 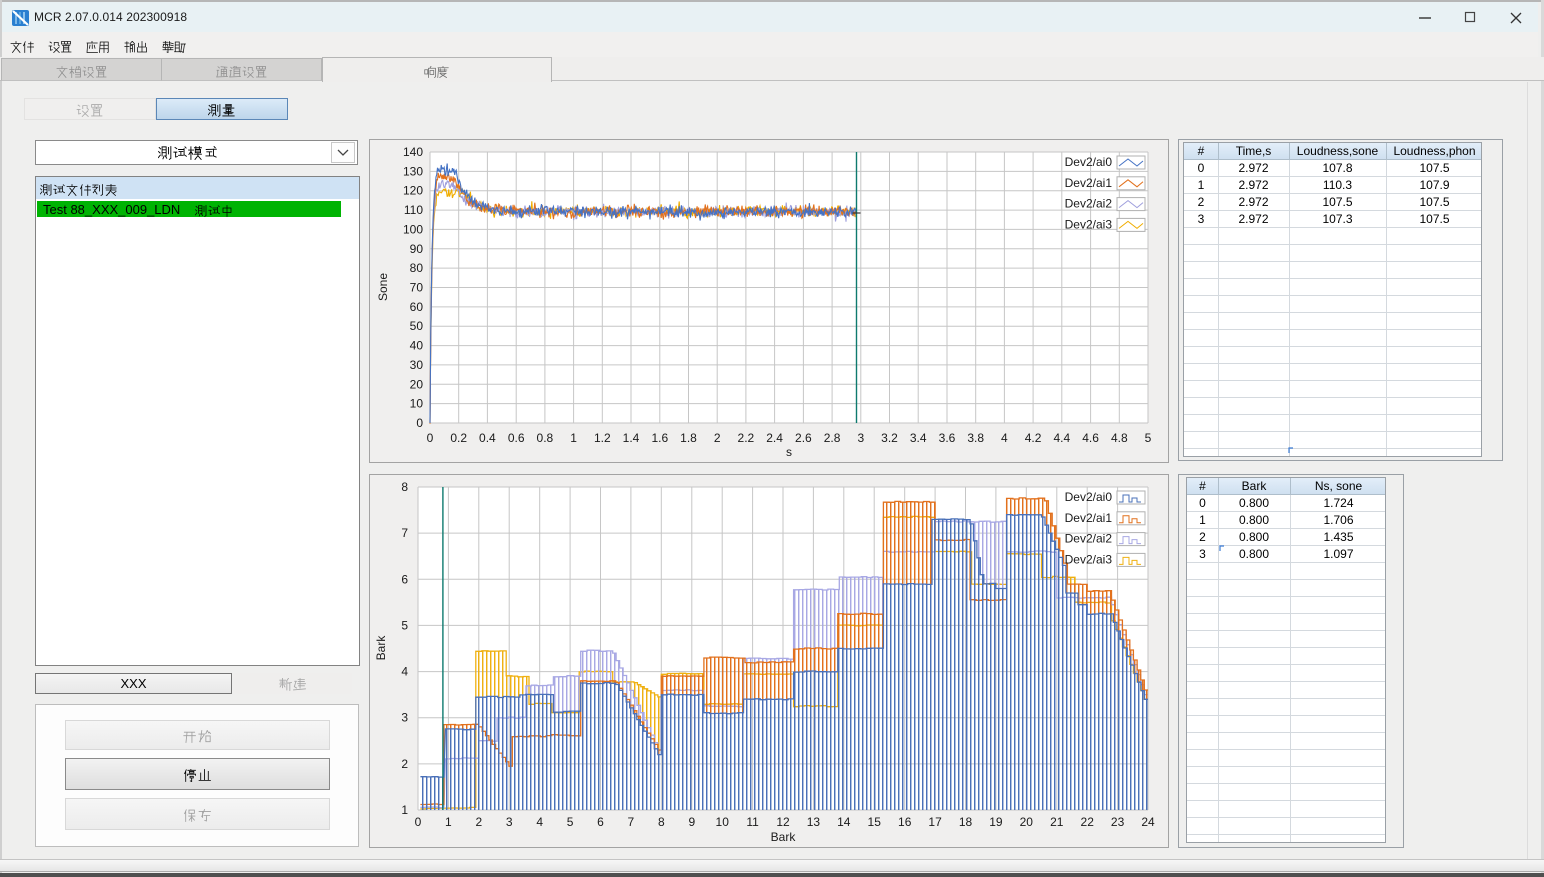 What do you see at coordinates (516, 438) in the screenshot?
I see `svg-text: 0.6` at bounding box center [516, 438].